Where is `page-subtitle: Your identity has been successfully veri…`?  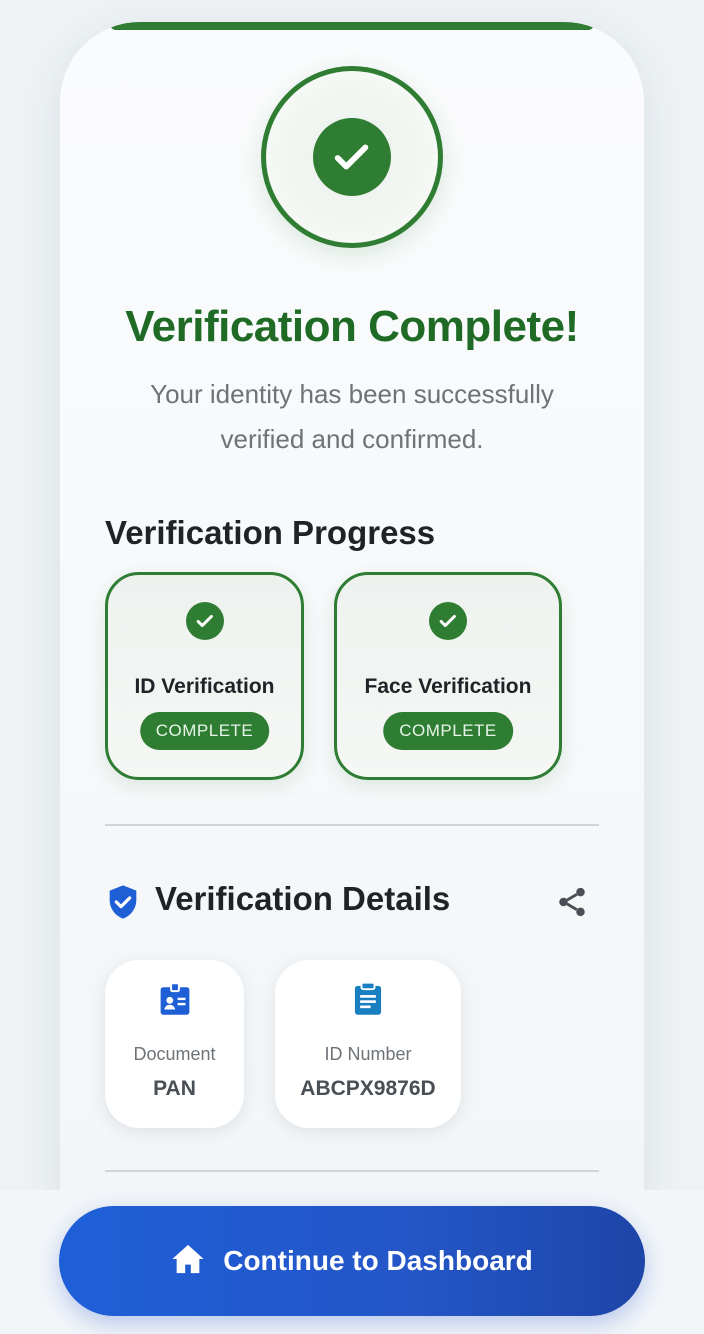
page-subtitle: Your identity has been successfully veri… is located at coordinates (352, 416).